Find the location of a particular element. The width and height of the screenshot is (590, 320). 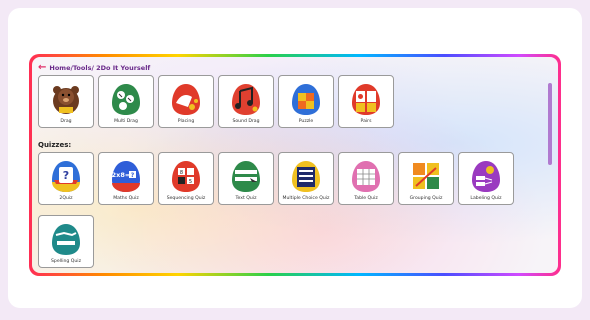

quiz-label: Grouping Quiz is located at coordinates (426, 198).